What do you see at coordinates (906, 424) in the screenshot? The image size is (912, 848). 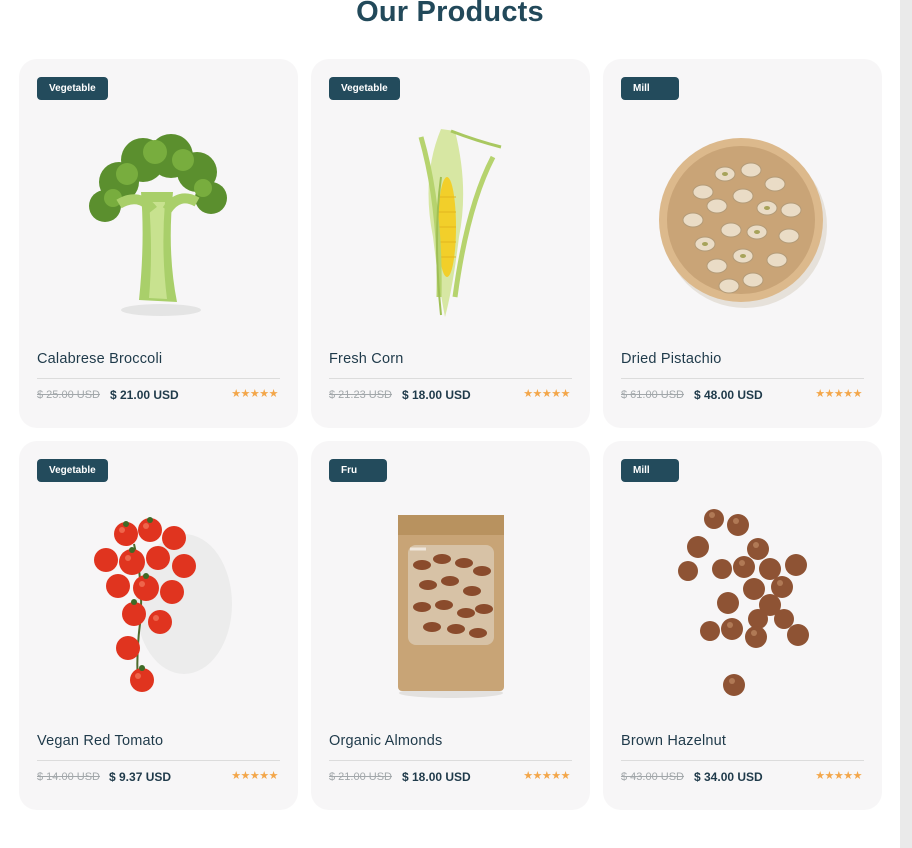 I see `scrollbar` at bounding box center [906, 424].